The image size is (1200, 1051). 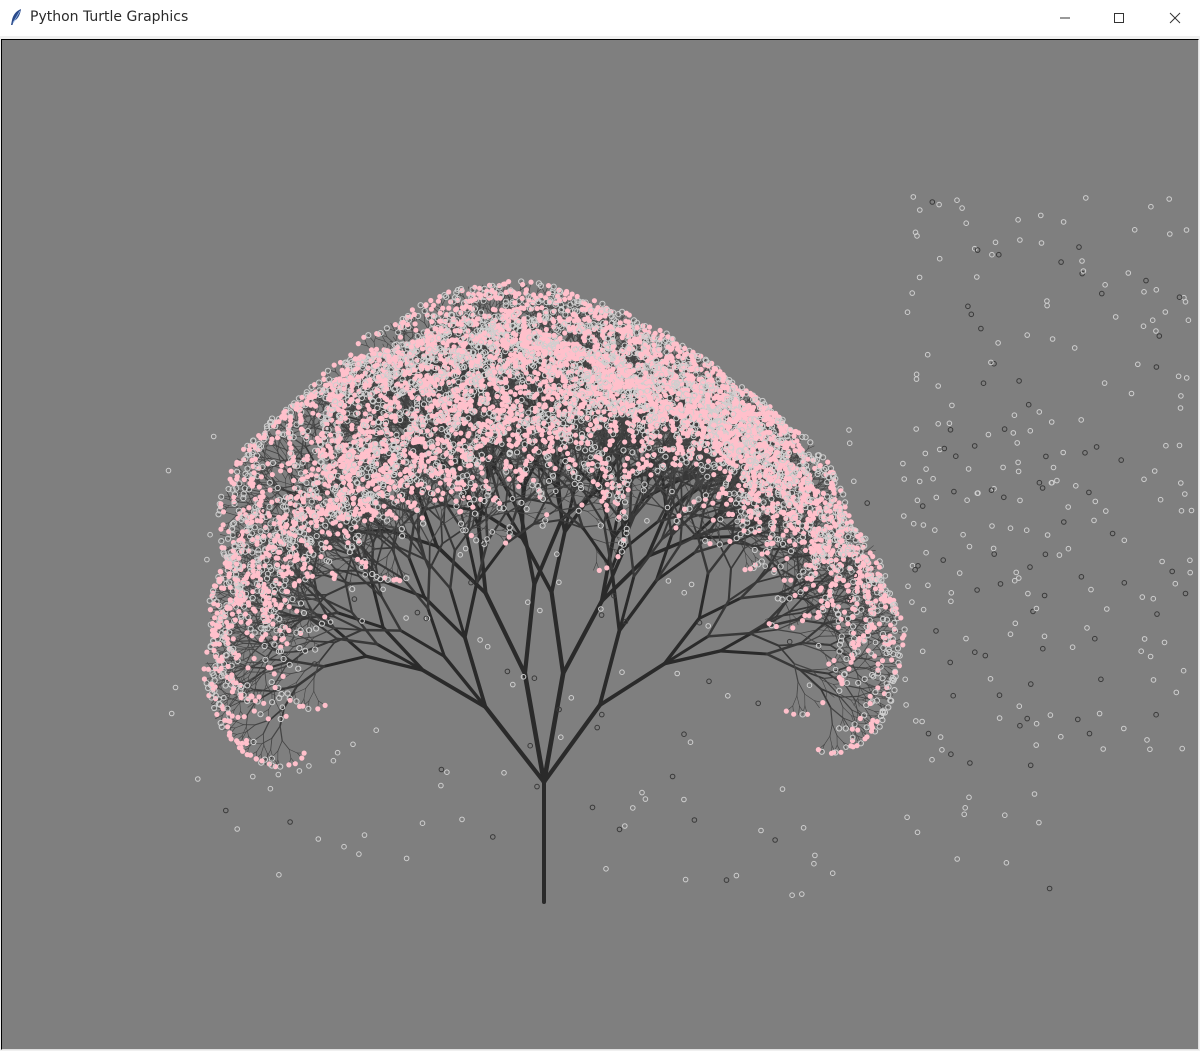 What do you see at coordinates (600, 37) in the screenshot?
I see `titlebar-divider` at bounding box center [600, 37].